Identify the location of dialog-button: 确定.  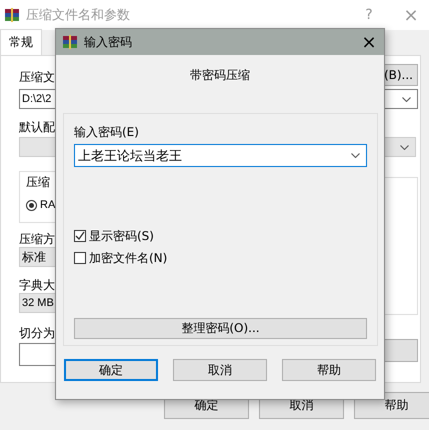
(111, 370).